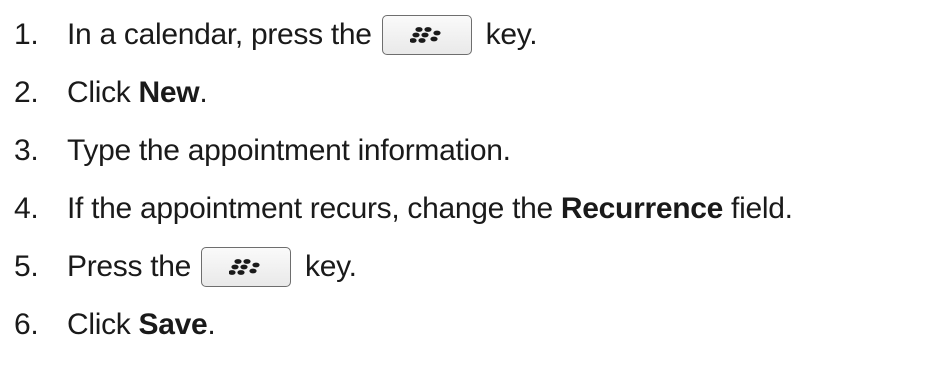  I want to click on step-keyword: Save, so click(173, 324).